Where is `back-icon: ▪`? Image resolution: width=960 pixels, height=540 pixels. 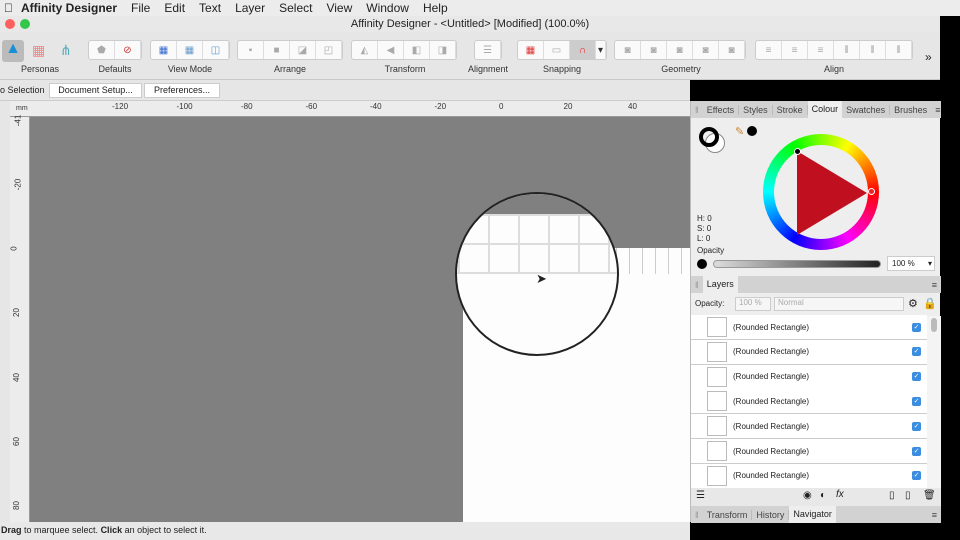 back-icon: ▪ is located at coordinates (251, 50).